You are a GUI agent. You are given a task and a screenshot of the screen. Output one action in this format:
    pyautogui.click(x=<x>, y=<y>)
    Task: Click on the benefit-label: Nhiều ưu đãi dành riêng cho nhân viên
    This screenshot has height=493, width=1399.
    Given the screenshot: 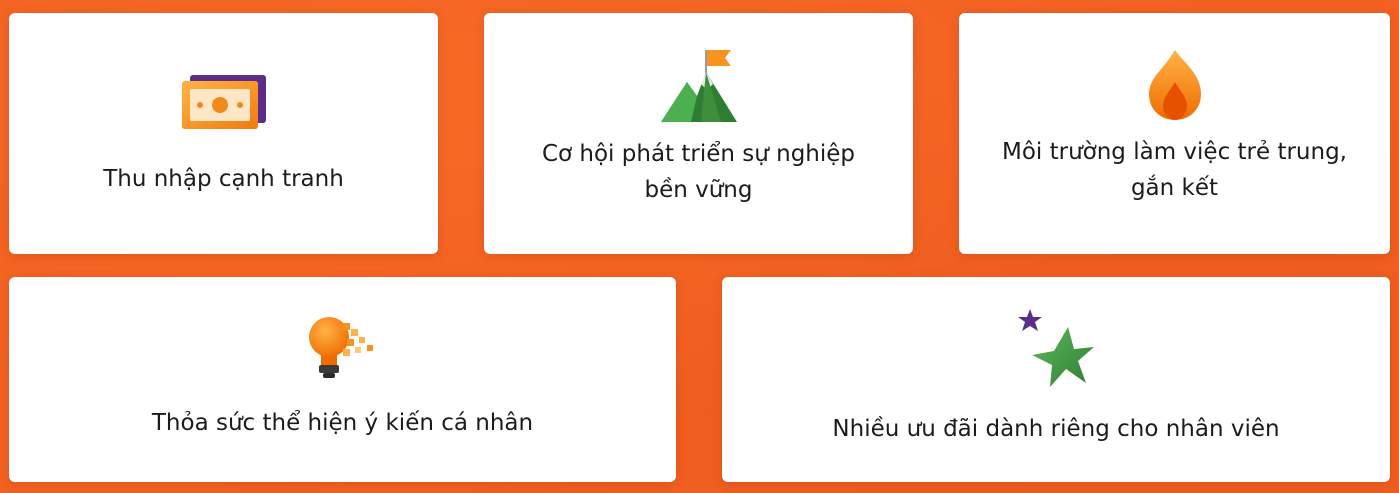 What is the action you would take?
    pyautogui.click(x=1056, y=429)
    